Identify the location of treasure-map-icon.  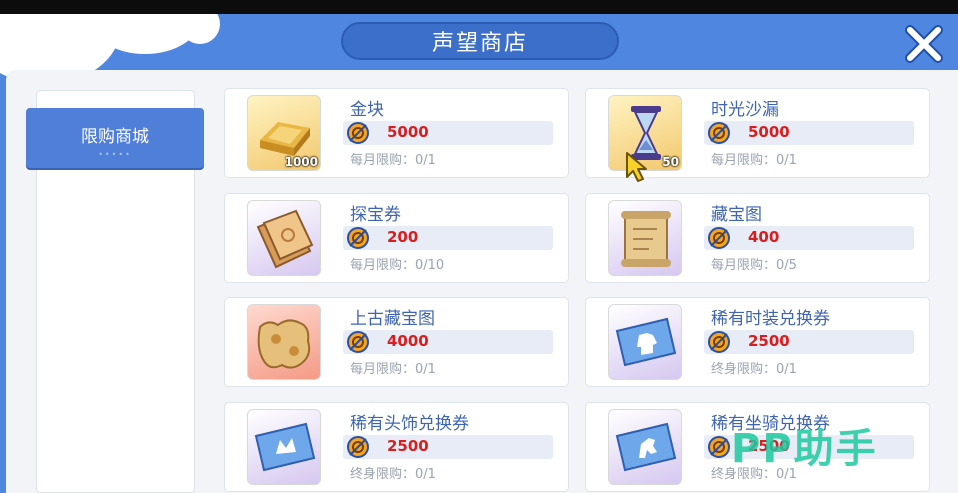
(645, 238).